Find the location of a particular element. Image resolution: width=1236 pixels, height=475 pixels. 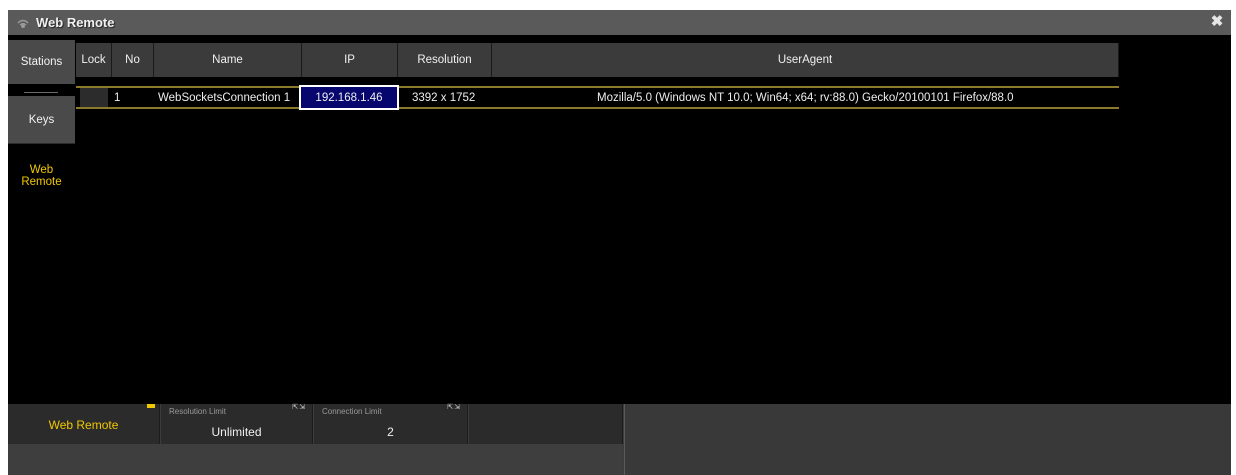

cell-lock is located at coordinates (94, 97).